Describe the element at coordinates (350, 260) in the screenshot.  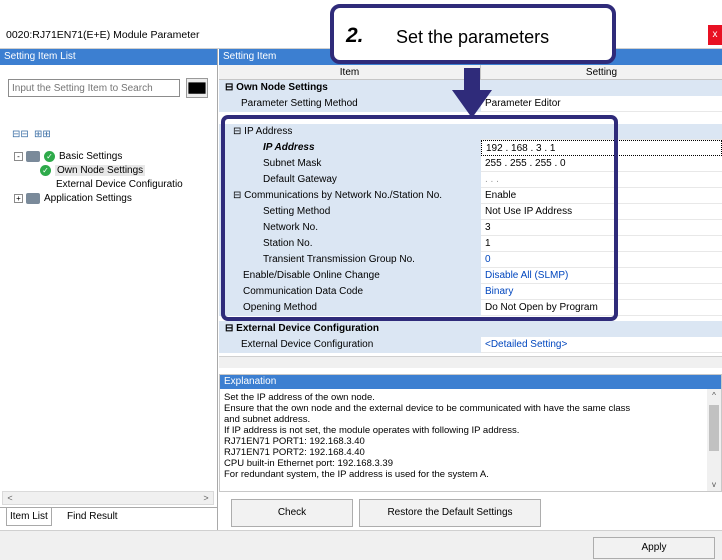
I see `row-label: Transient Transmission Group No.` at that location.